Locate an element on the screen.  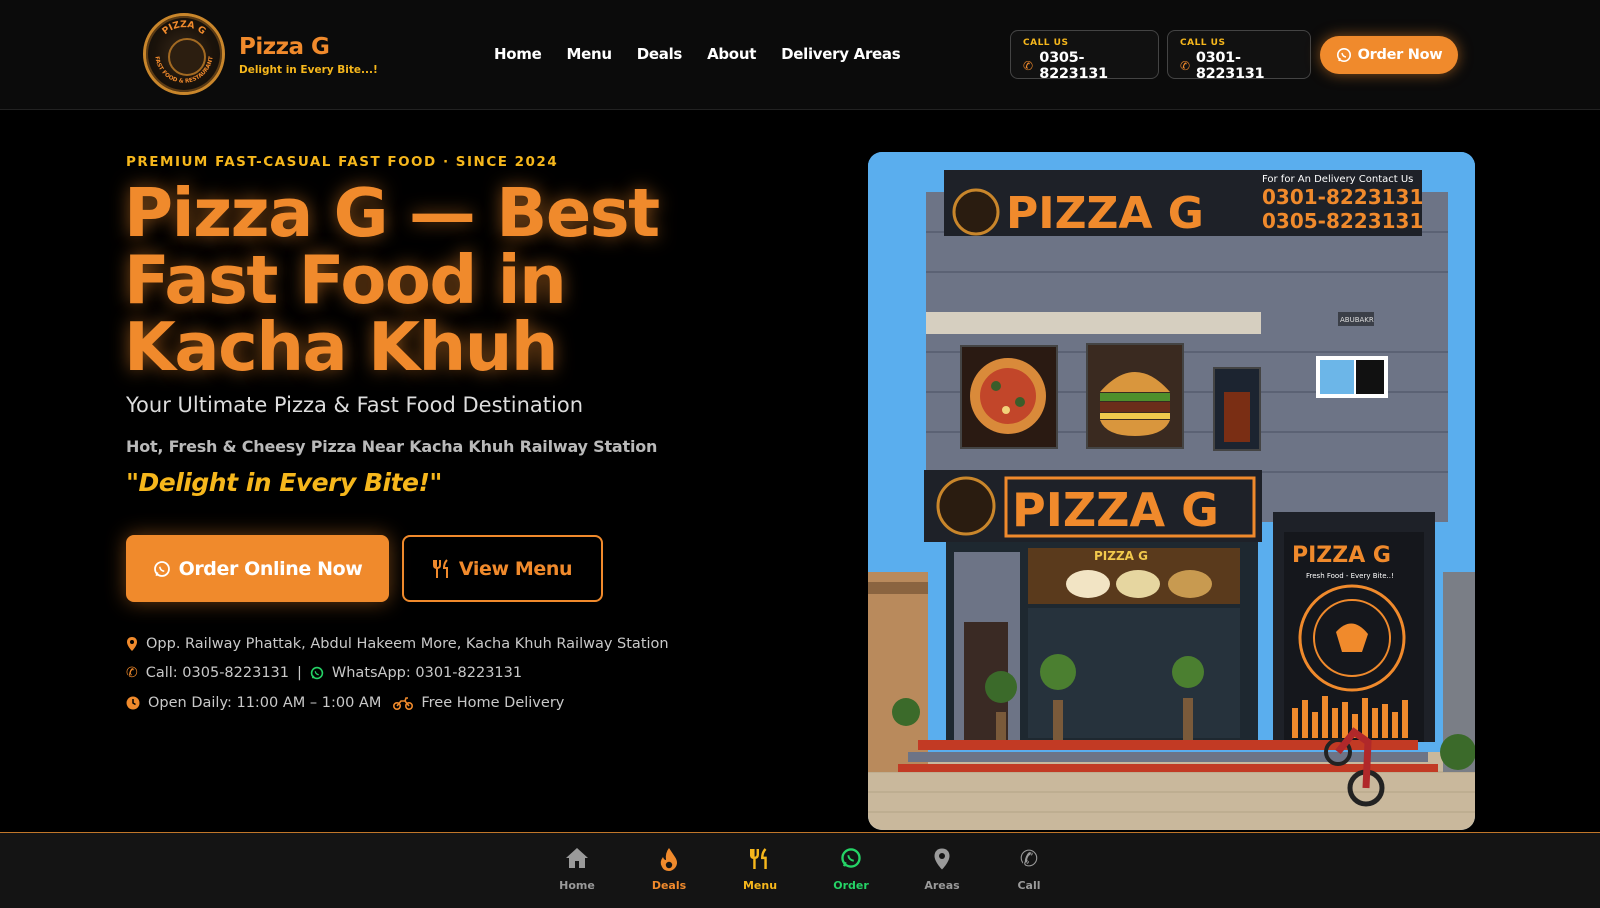
main-nav: Home Menu Deals About Delivery Areas is located at coordinates (697, 54).